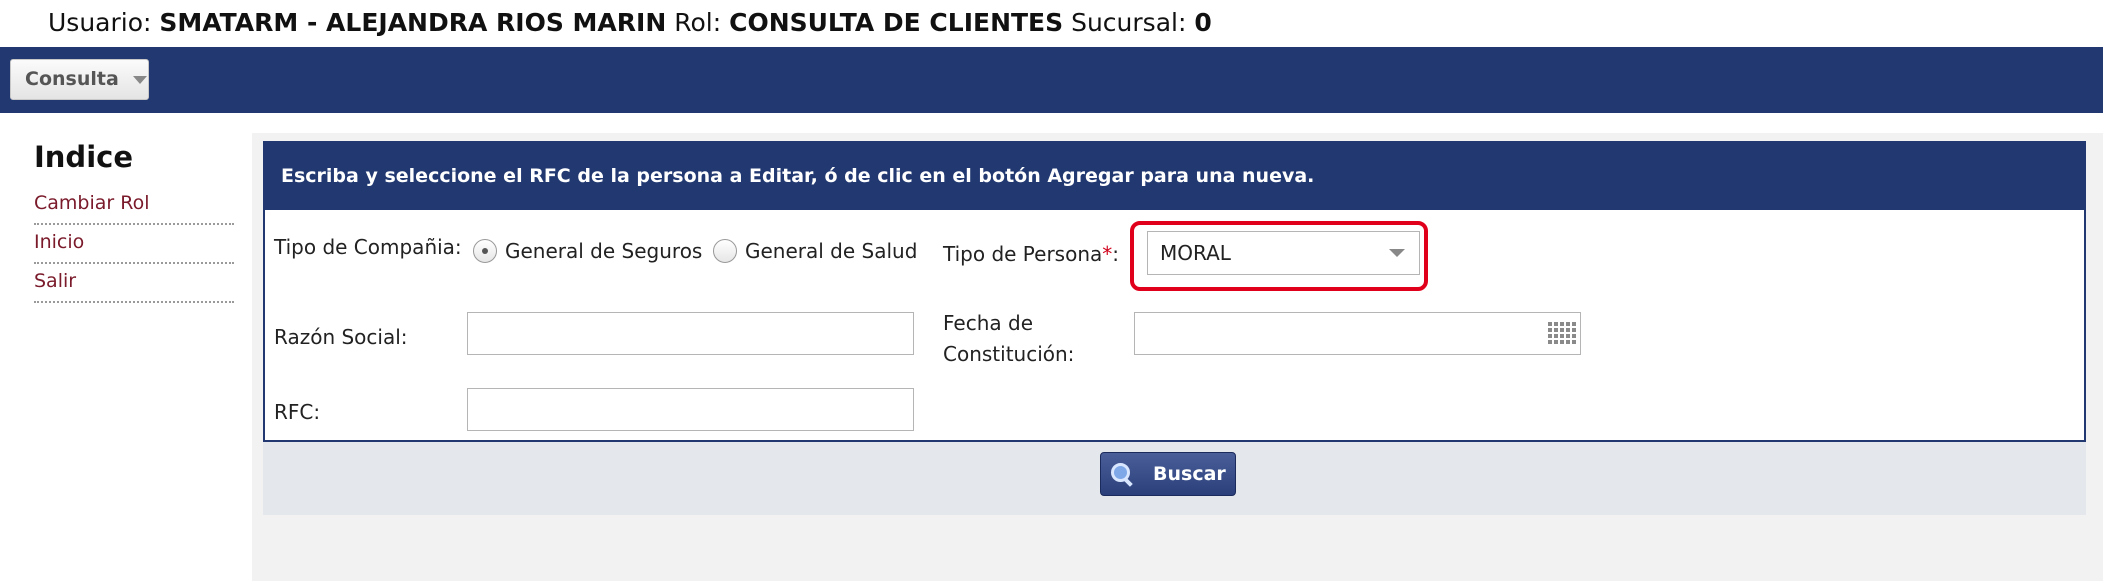  I want to click on consulta-menu-label: Consulta, so click(72, 79).